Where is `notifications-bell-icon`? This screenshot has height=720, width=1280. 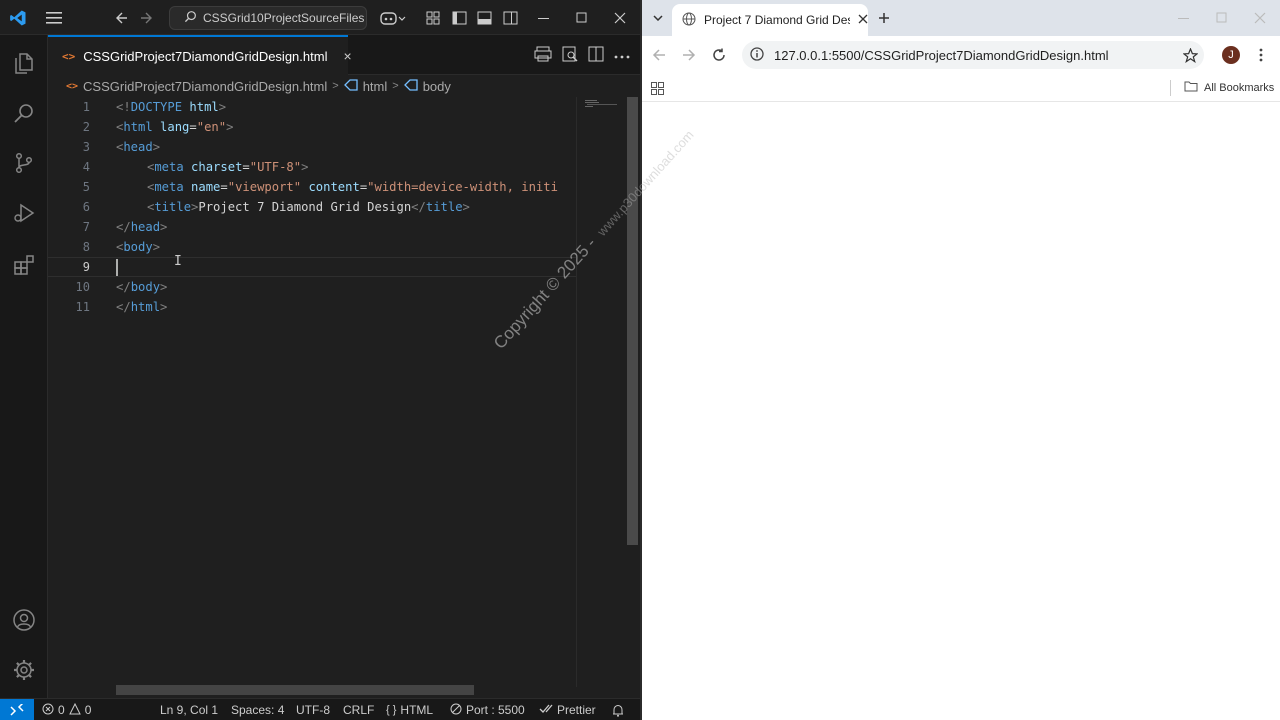
notifications-bell-icon is located at coordinates (618, 709).